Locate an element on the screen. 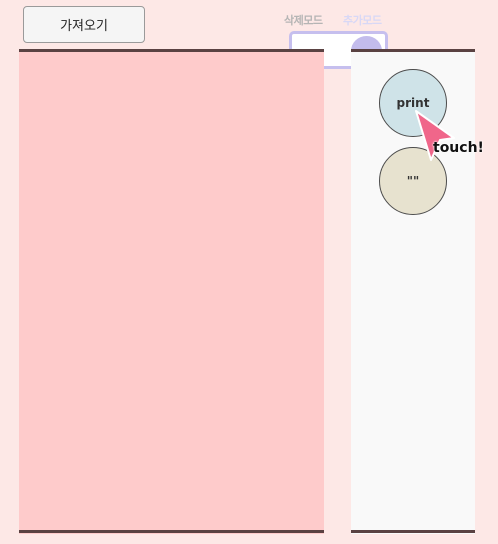  fetch-button: 가져오기 is located at coordinates (84, 24).